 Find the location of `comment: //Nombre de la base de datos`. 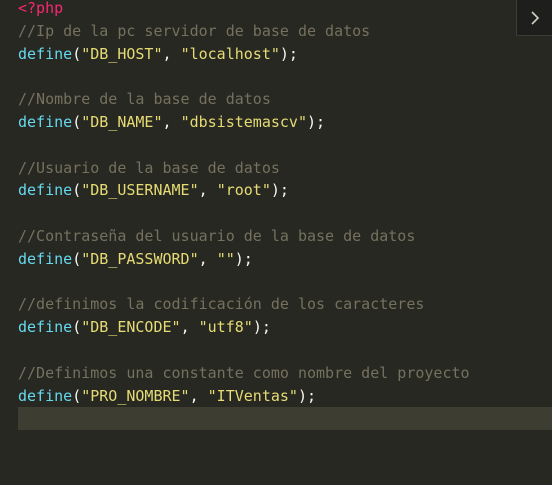

comment: //Nombre de la base de datos is located at coordinates (144, 99).